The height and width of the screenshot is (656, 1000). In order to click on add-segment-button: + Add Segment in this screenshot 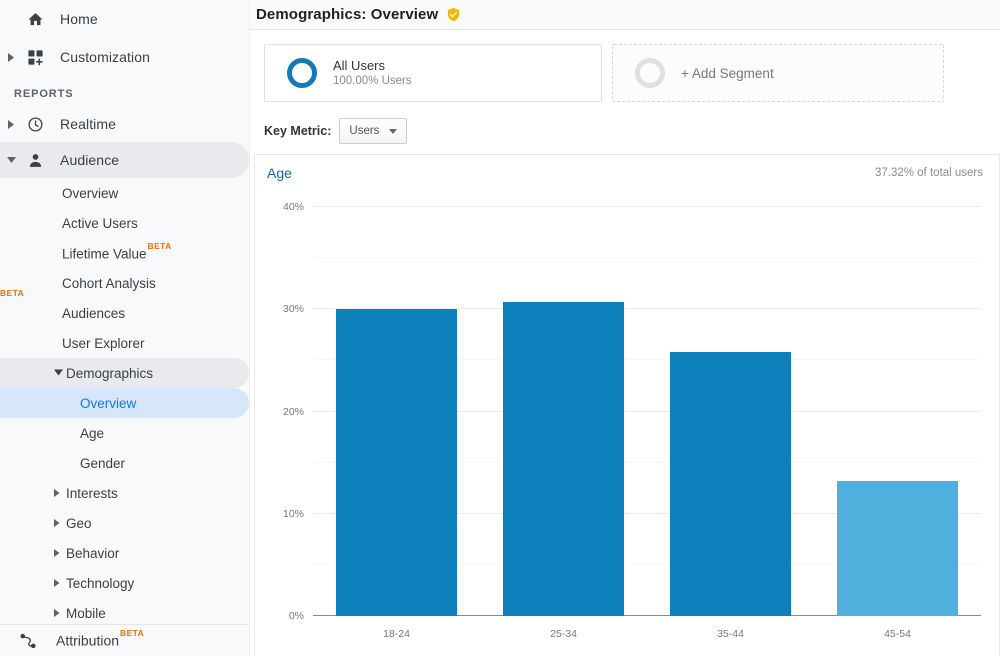, I will do `click(778, 73)`.